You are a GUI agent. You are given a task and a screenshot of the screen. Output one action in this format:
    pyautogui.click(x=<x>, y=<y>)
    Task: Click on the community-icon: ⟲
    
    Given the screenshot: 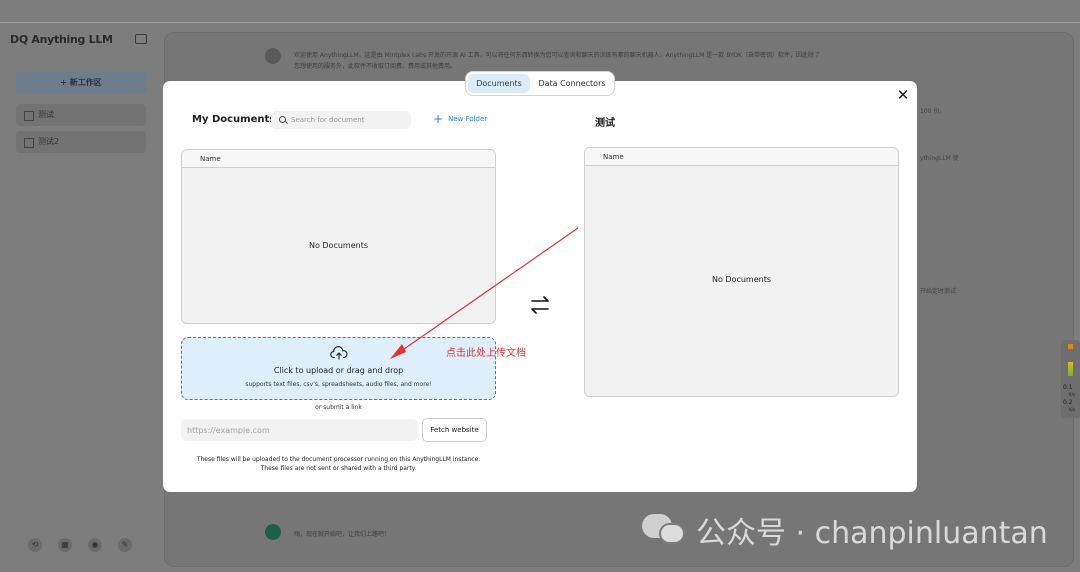 What is the action you would take?
    pyautogui.click(x=35, y=545)
    